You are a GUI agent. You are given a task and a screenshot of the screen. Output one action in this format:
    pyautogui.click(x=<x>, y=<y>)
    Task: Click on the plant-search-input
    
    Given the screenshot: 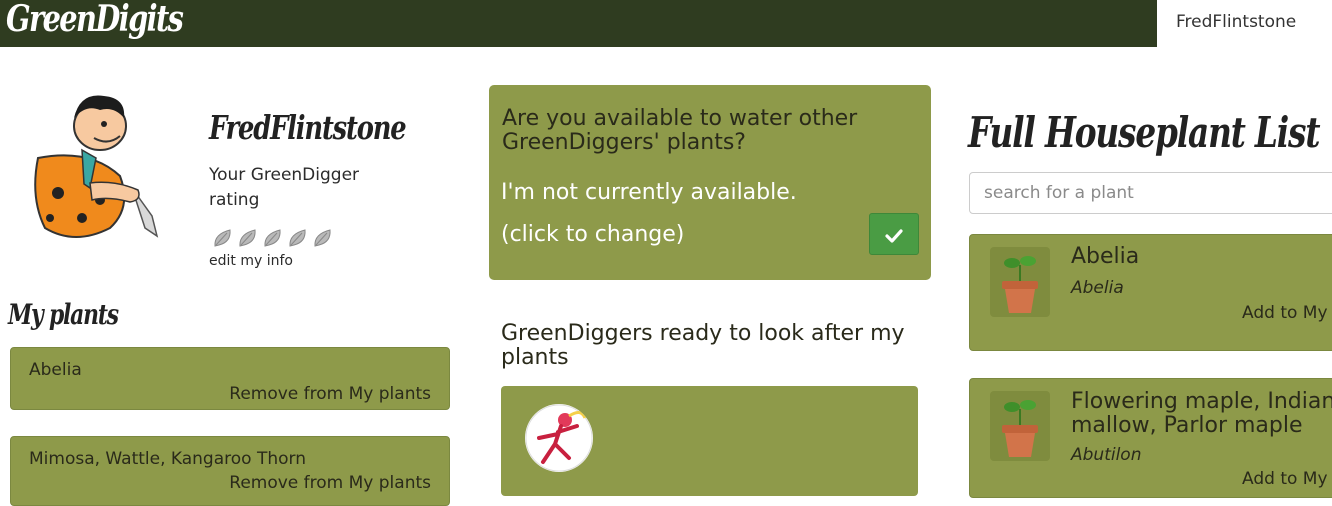 What is the action you would take?
    pyautogui.click(x=1150, y=193)
    